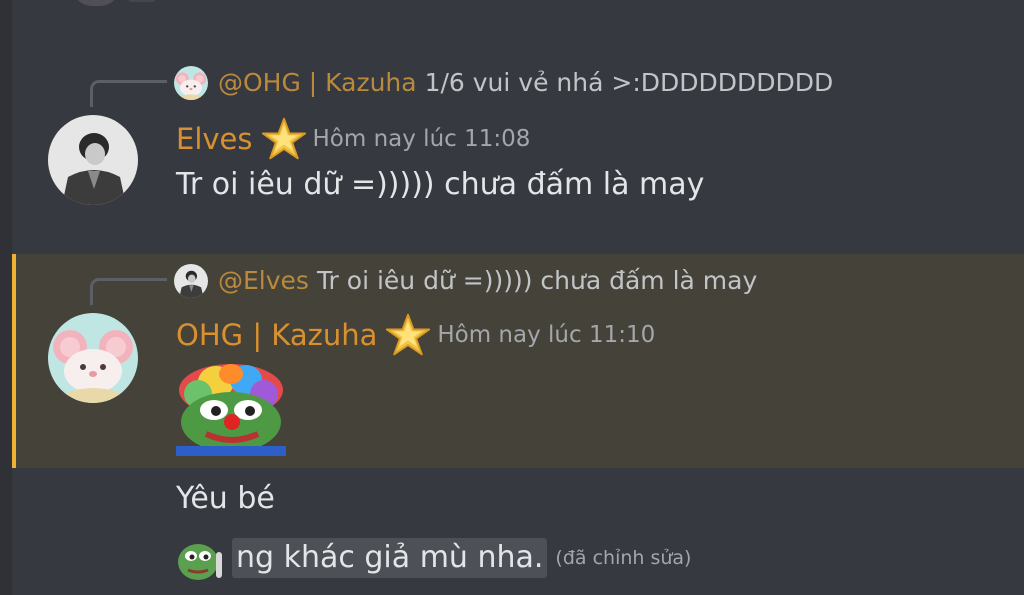  What do you see at coordinates (96, 3) in the screenshot?
I see `previous-avatar-fragment` at bounding box center [96, 3].